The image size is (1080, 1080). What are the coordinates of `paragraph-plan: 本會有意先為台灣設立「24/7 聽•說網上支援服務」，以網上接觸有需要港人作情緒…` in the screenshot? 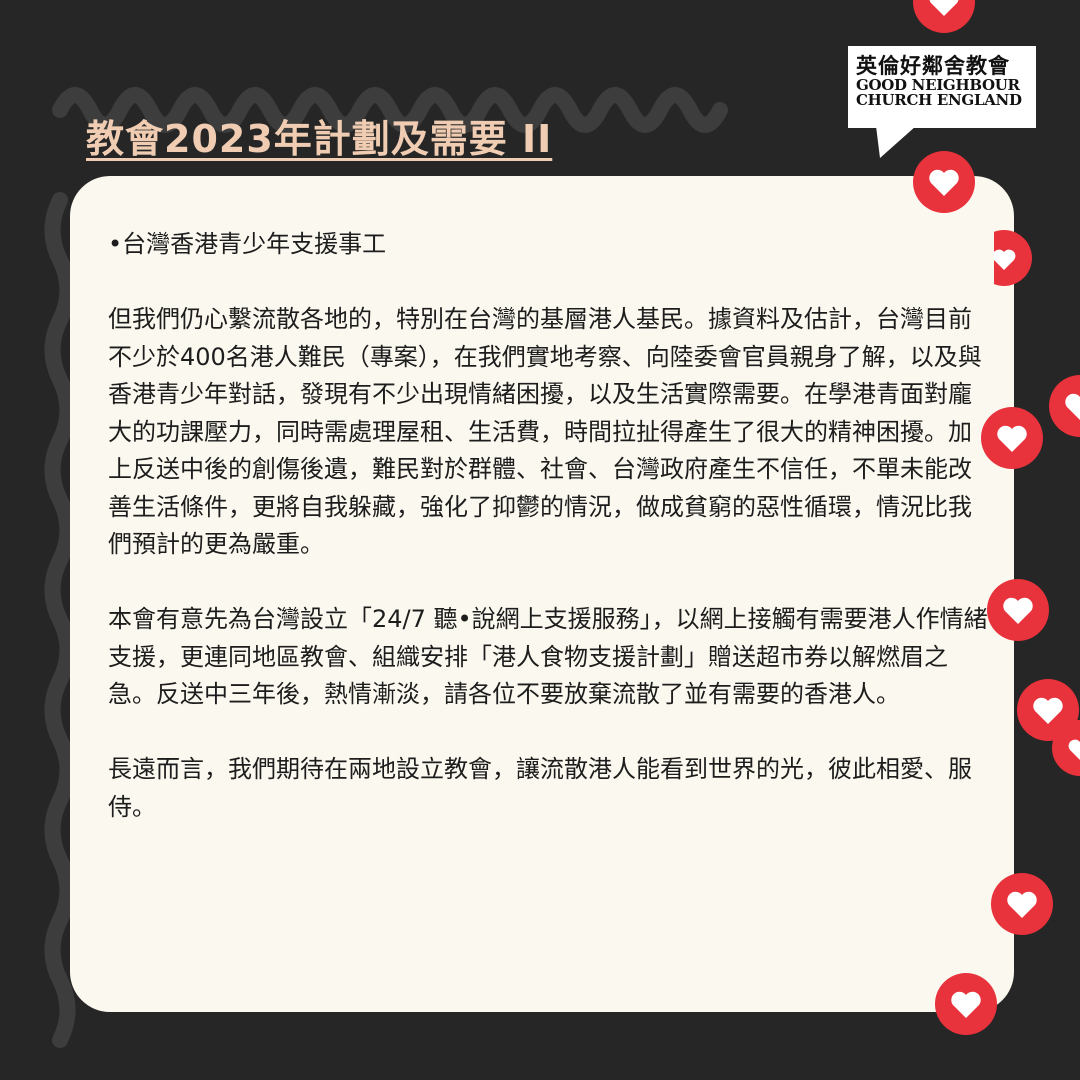 It's located at (548, 656).